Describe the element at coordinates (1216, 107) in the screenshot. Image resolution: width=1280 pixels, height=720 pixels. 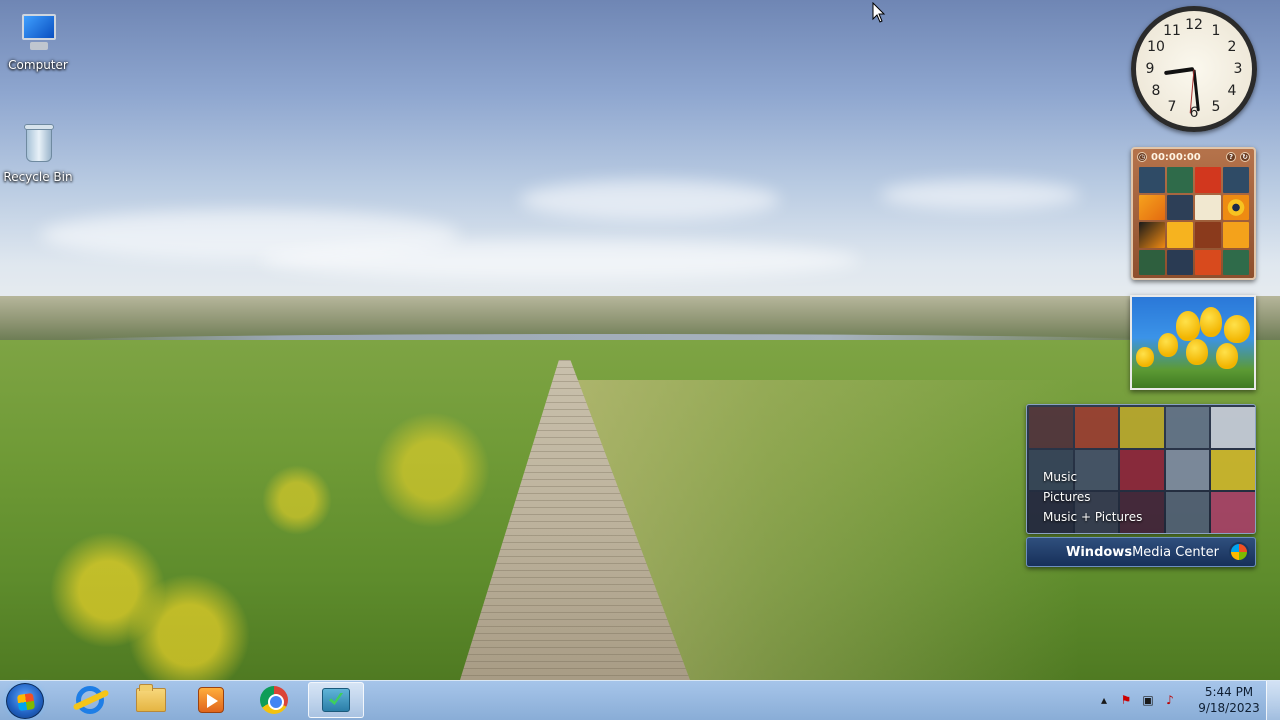
I see `clock-number: 5` at that location.